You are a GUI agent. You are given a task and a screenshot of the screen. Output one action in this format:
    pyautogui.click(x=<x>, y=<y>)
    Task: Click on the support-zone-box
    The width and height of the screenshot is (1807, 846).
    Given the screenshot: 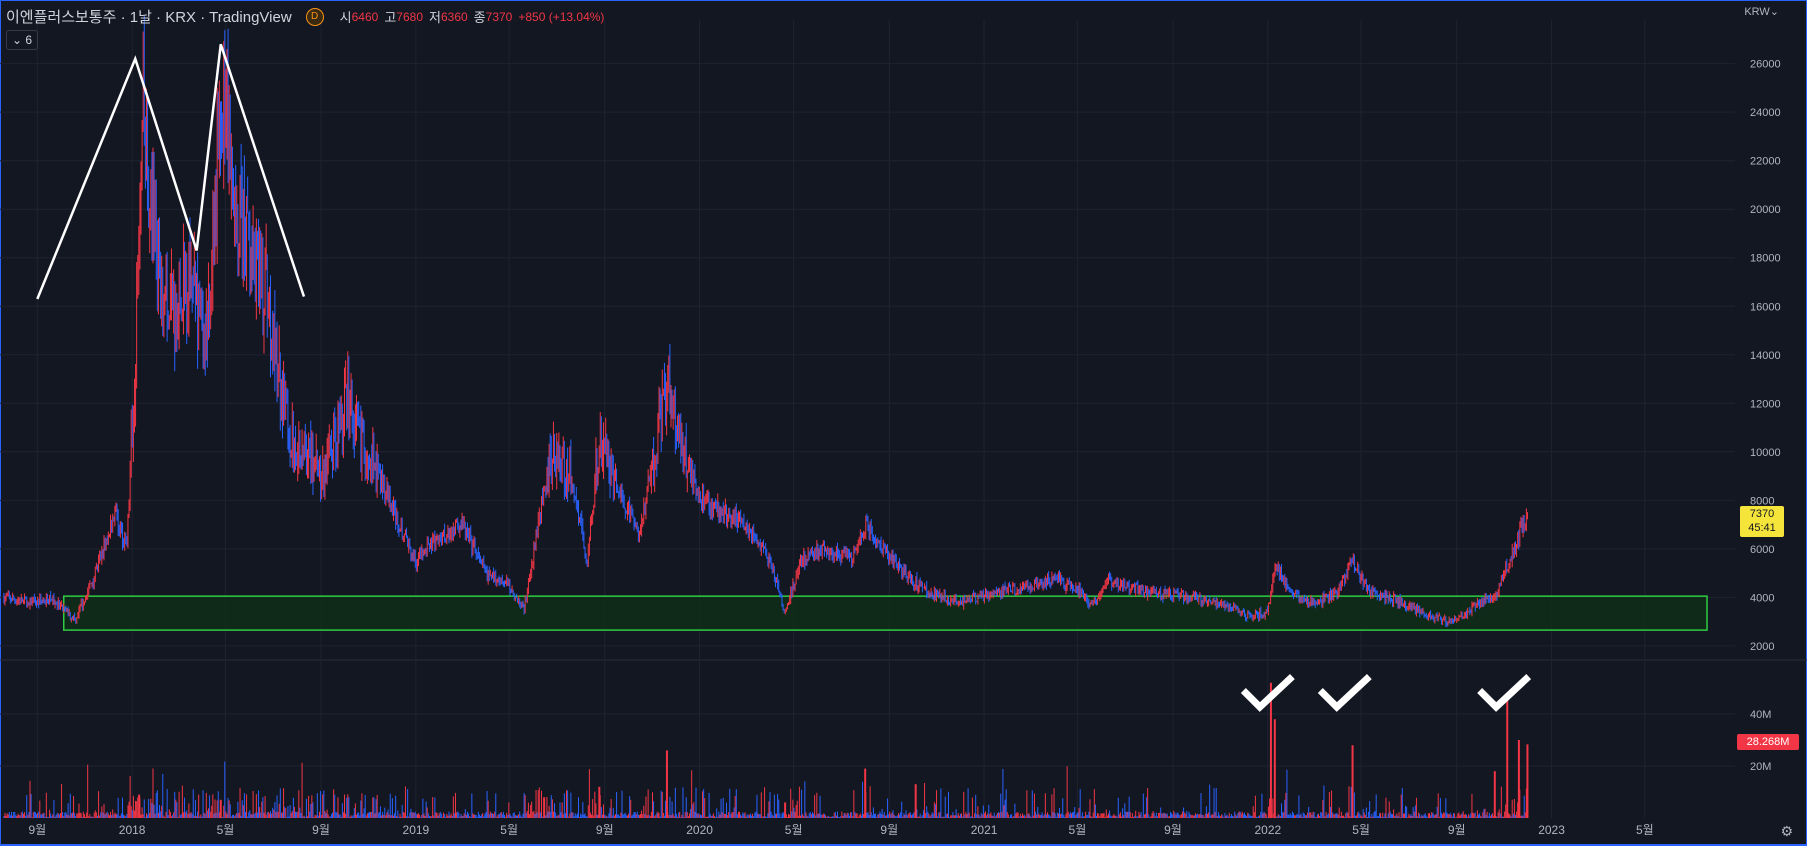 What is the action you would take?
    pyautogui.click(x=885, y=613)
    